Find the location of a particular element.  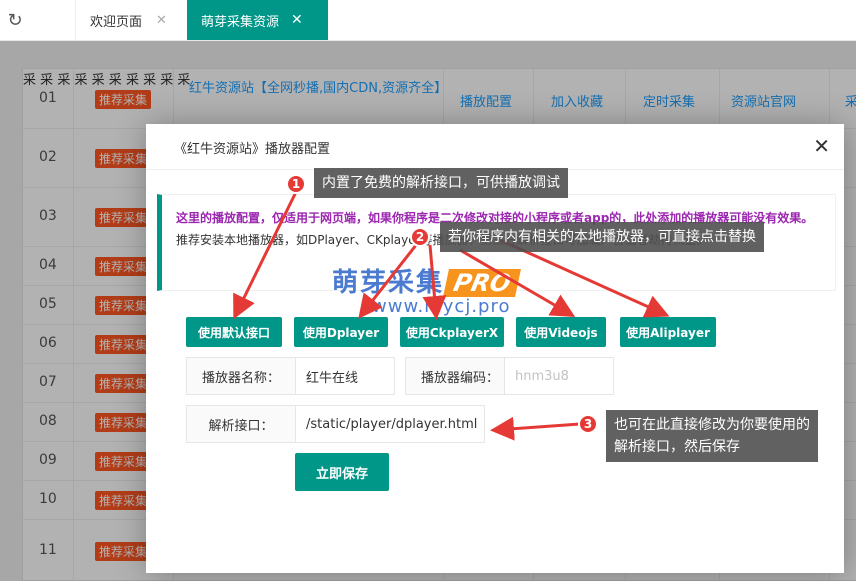

use-videojs-button: 使用Videojs is located at coordinates (561, 332).